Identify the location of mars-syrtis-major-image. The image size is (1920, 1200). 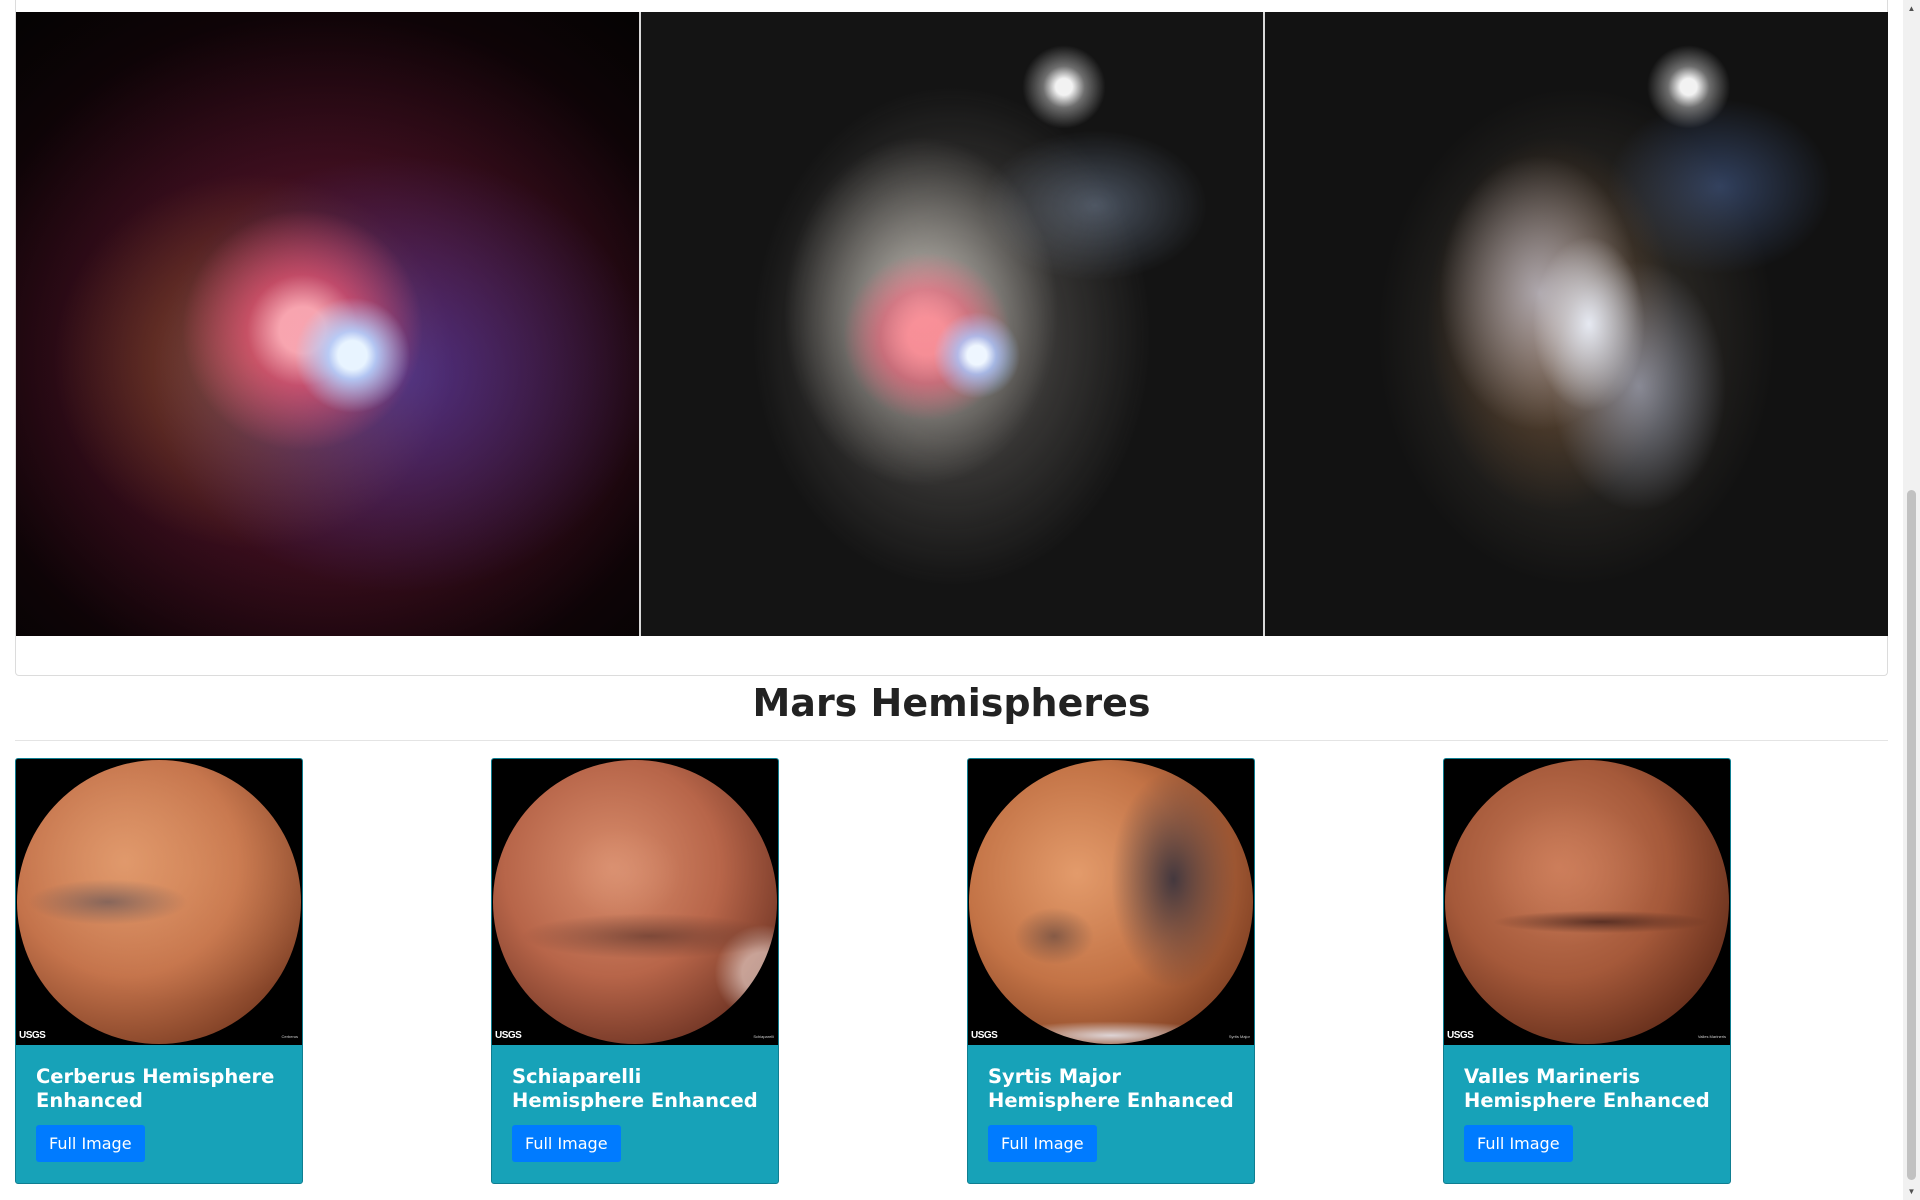
(1111, 902).